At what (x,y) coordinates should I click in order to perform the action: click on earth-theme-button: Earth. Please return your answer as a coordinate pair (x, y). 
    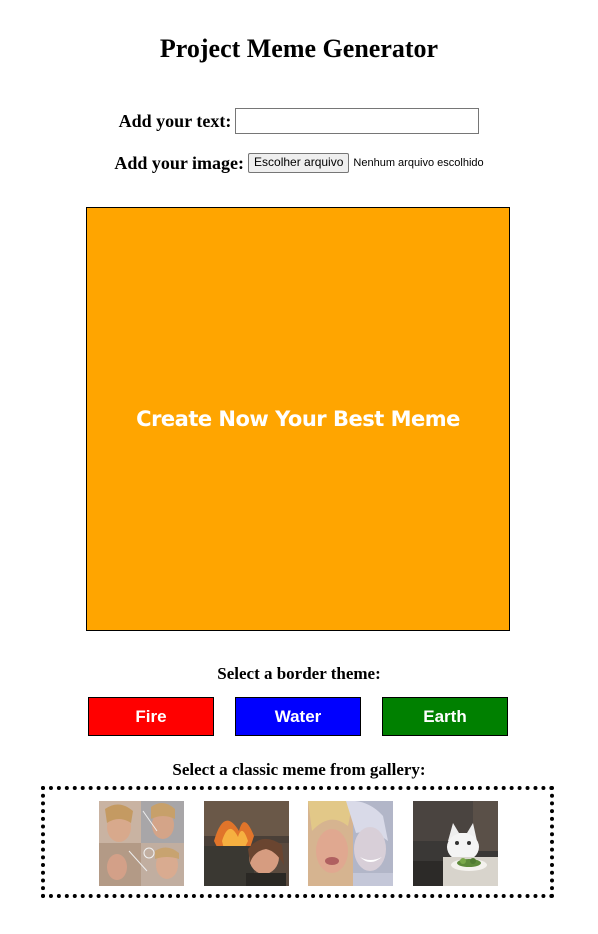
    Looking at the image, I should click on (445, 716).